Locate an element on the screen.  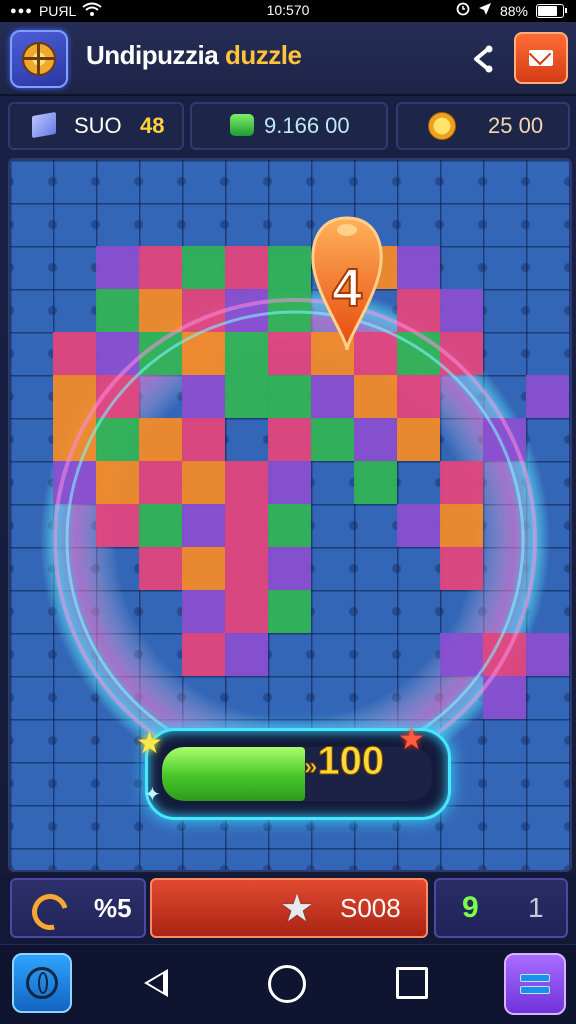
green-gem-icon is located at coordinates (242, 125).